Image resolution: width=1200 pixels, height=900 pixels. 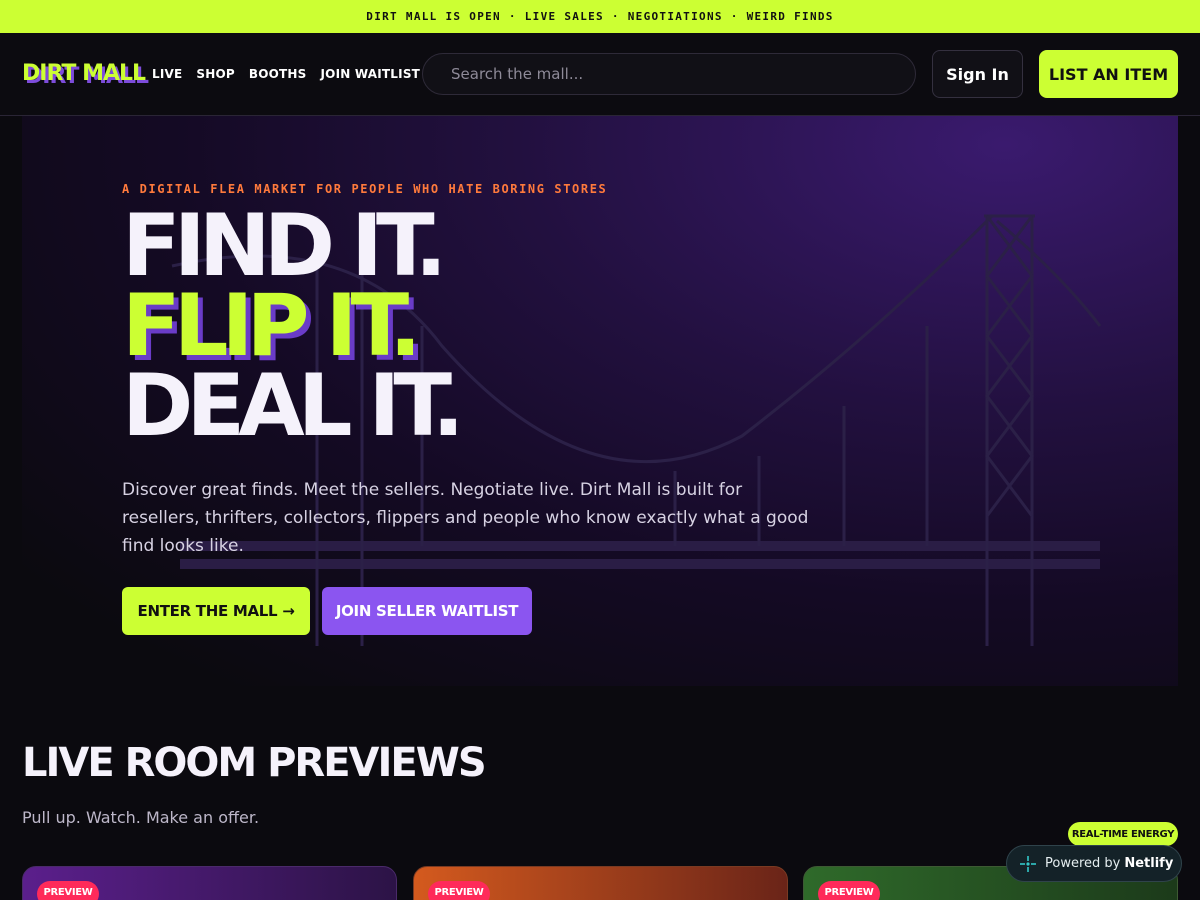 What do you see at coordinates (215, 74) in the screenshot?
I see `nav-shop: SHOP` at bounding box center [215, 74].